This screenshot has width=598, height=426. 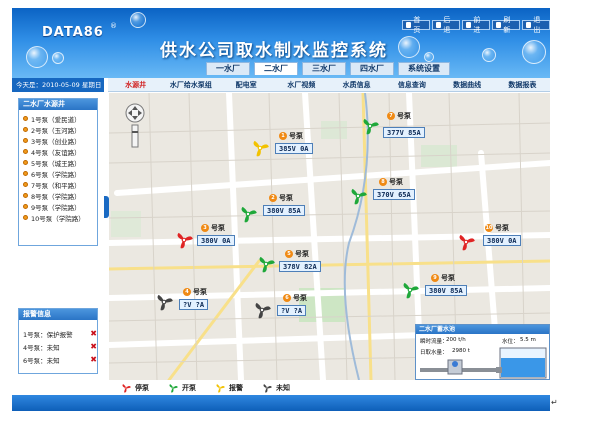 I want to click on home-icon, so click(x=409, y=25).